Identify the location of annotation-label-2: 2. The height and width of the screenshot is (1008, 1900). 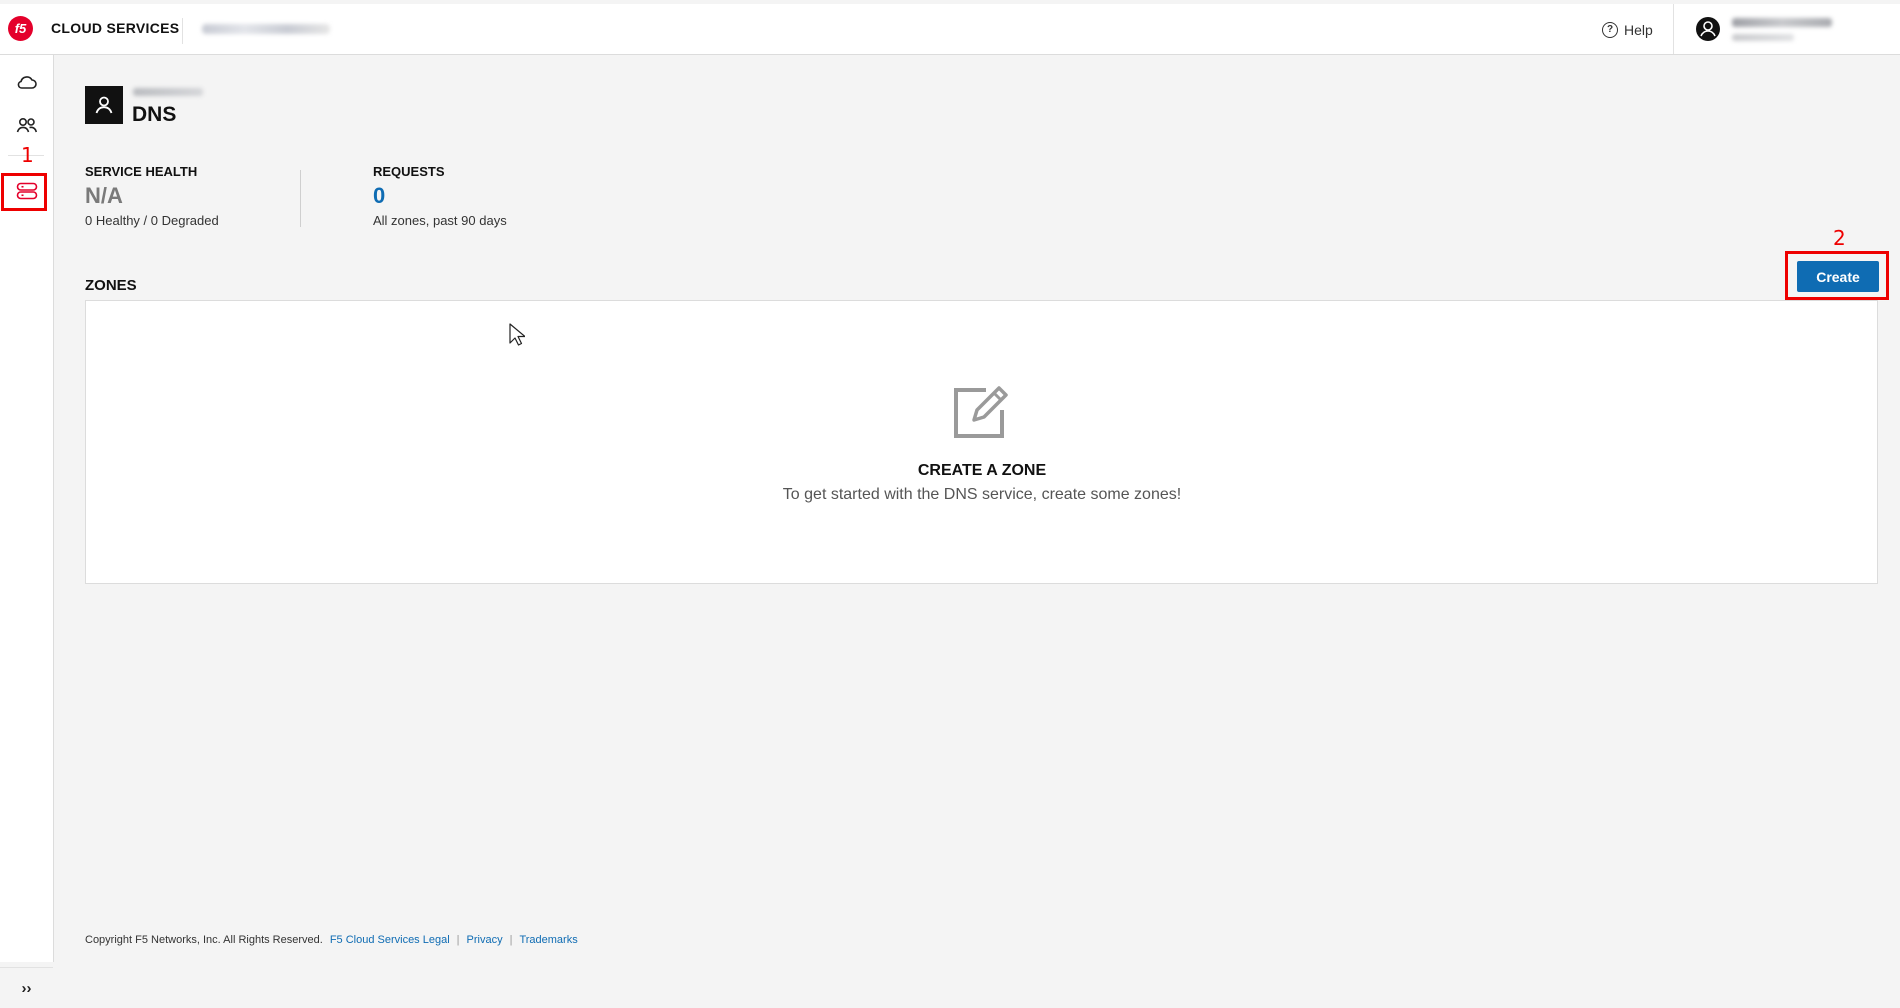
(1839, 238).